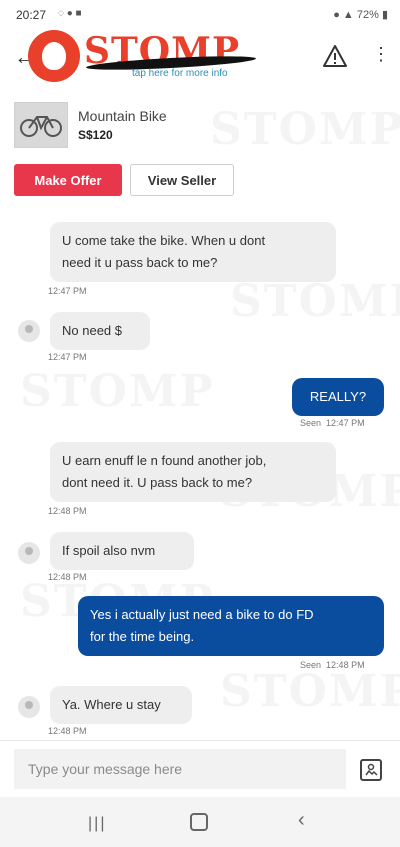 The width and height of the screenshot is (400, 847). Describe the element at coordinates (95, 135) in the screenshot. I see `product-price: S$120` at that location.